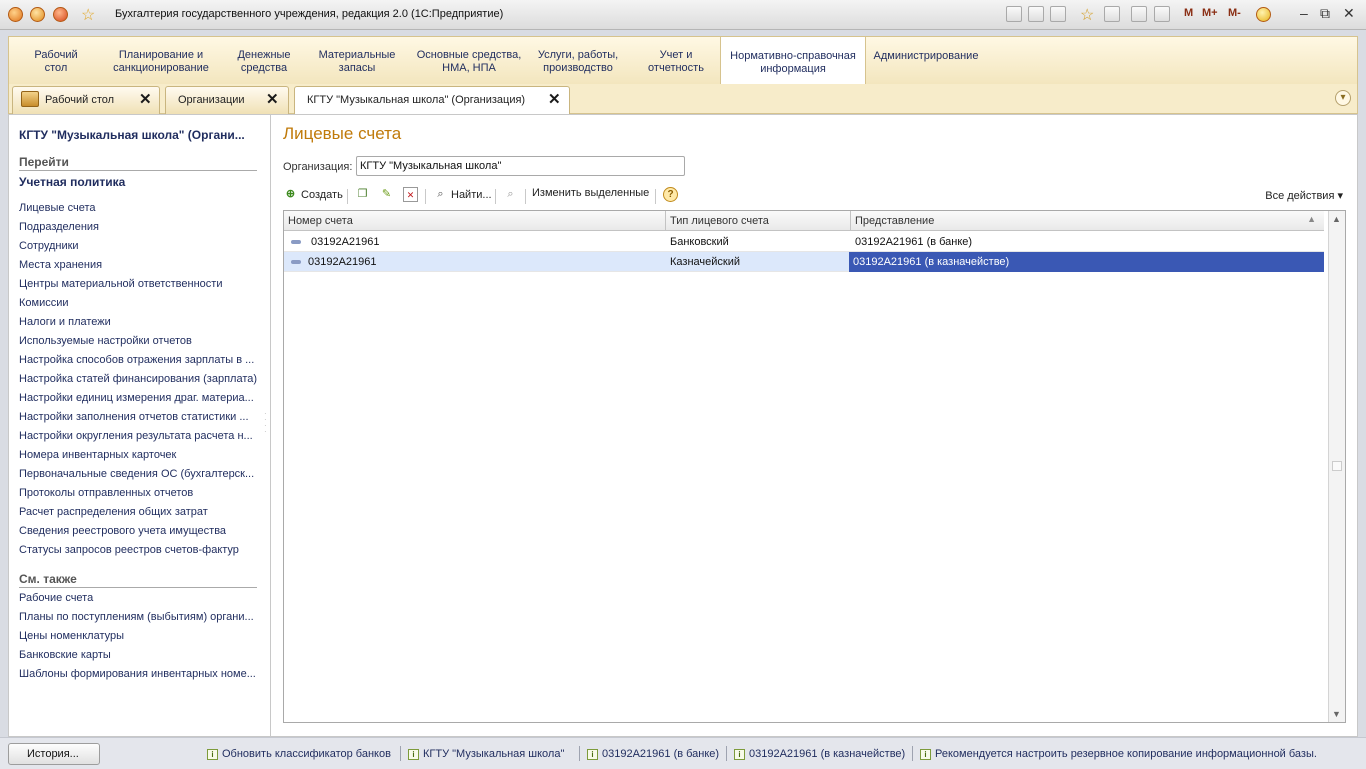 This screenshot has height=769, width=1366. What do you see at coordinates (266, 425) in the screenshot?
I see `panel-splitter: · · · ·` at bounding box center [266, 425].